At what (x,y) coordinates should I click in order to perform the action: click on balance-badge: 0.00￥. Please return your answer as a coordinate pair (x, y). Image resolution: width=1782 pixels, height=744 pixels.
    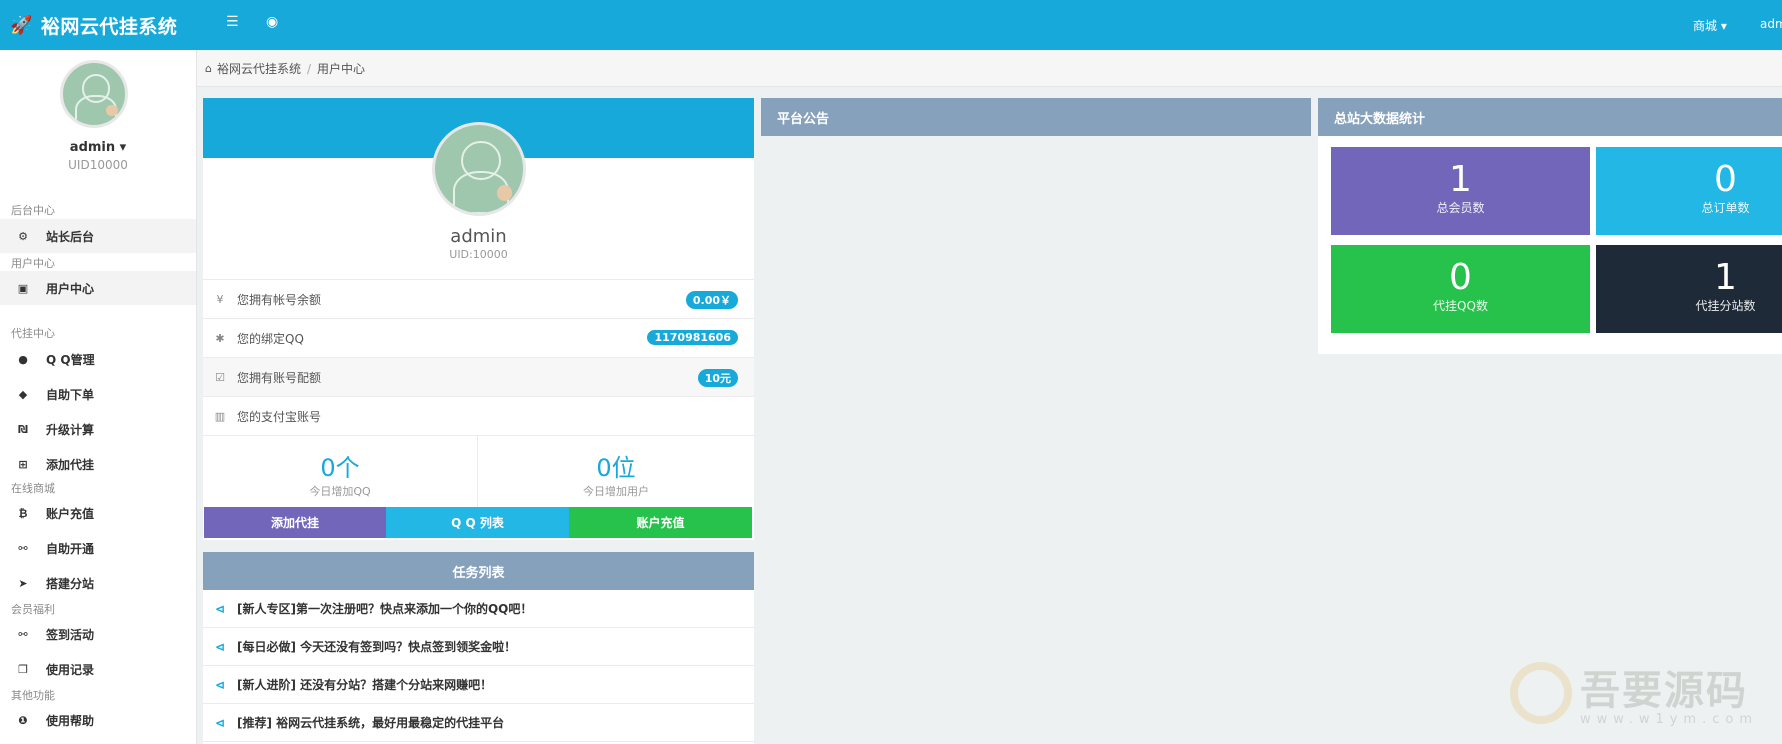
    Looking at the image, I should click on (711, 300).